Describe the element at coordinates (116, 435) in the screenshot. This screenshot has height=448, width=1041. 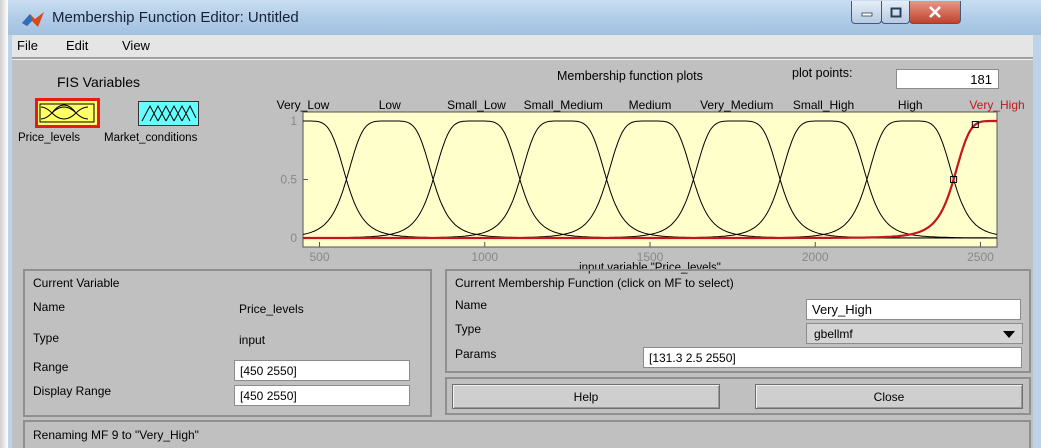
I see `status-text: Renaming MF 9 to "Very_High"` at that location.